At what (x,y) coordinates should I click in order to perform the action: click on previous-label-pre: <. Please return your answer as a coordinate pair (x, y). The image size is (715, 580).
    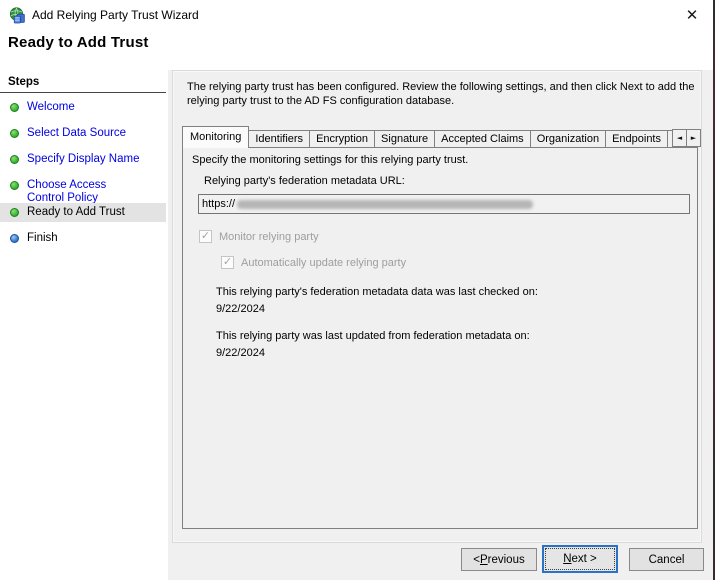
    Looking at the image, I should click on (476, 559).